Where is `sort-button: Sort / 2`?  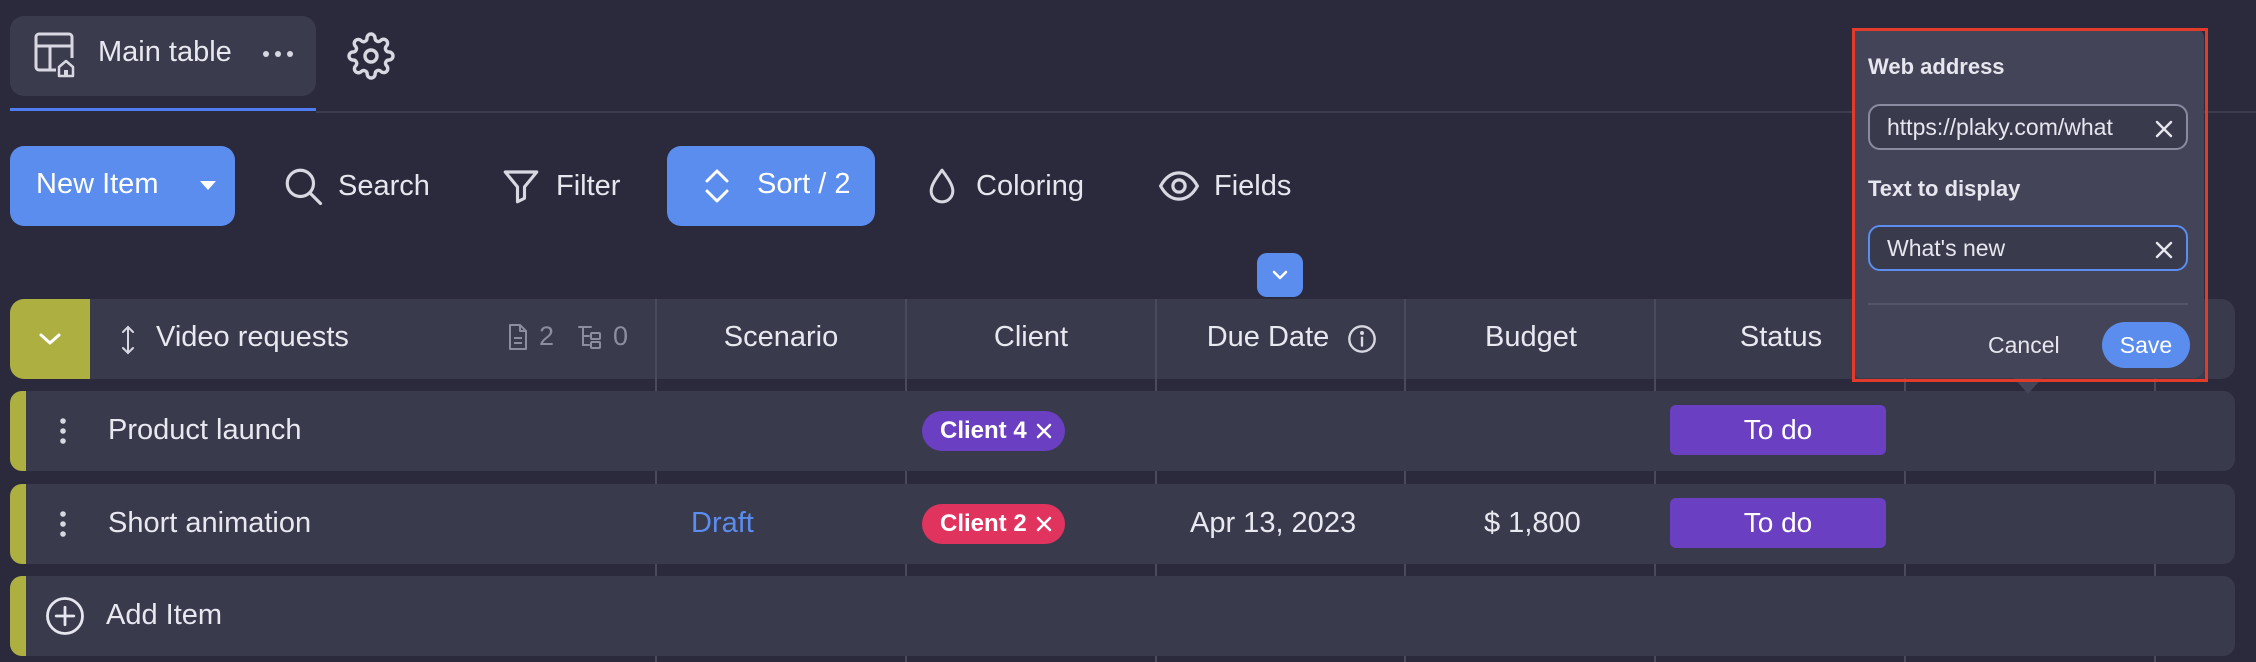
sort-button: Sort / 2 is located at coordinates (771, 186).